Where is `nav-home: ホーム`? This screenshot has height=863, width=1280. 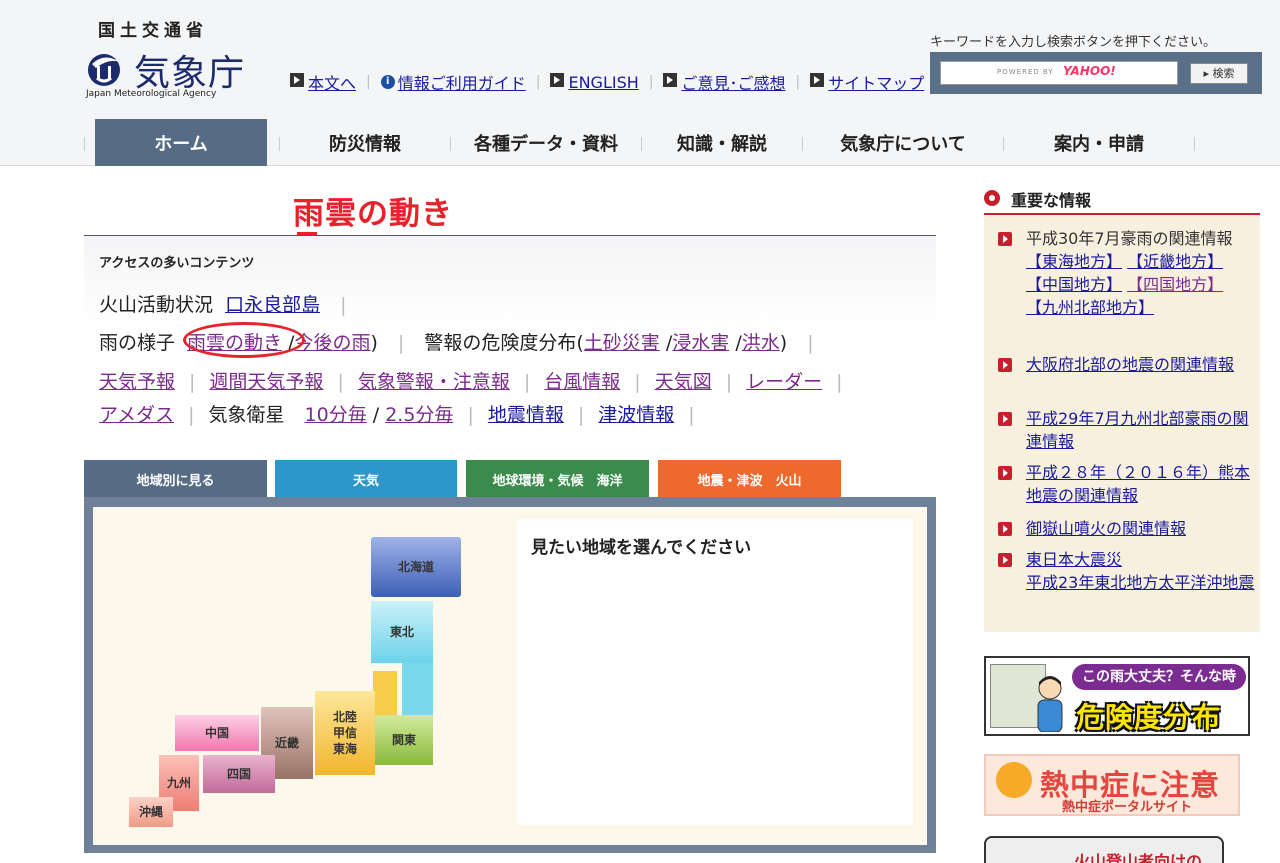 nav-home: ホーム is located at coordinates (181, 142).